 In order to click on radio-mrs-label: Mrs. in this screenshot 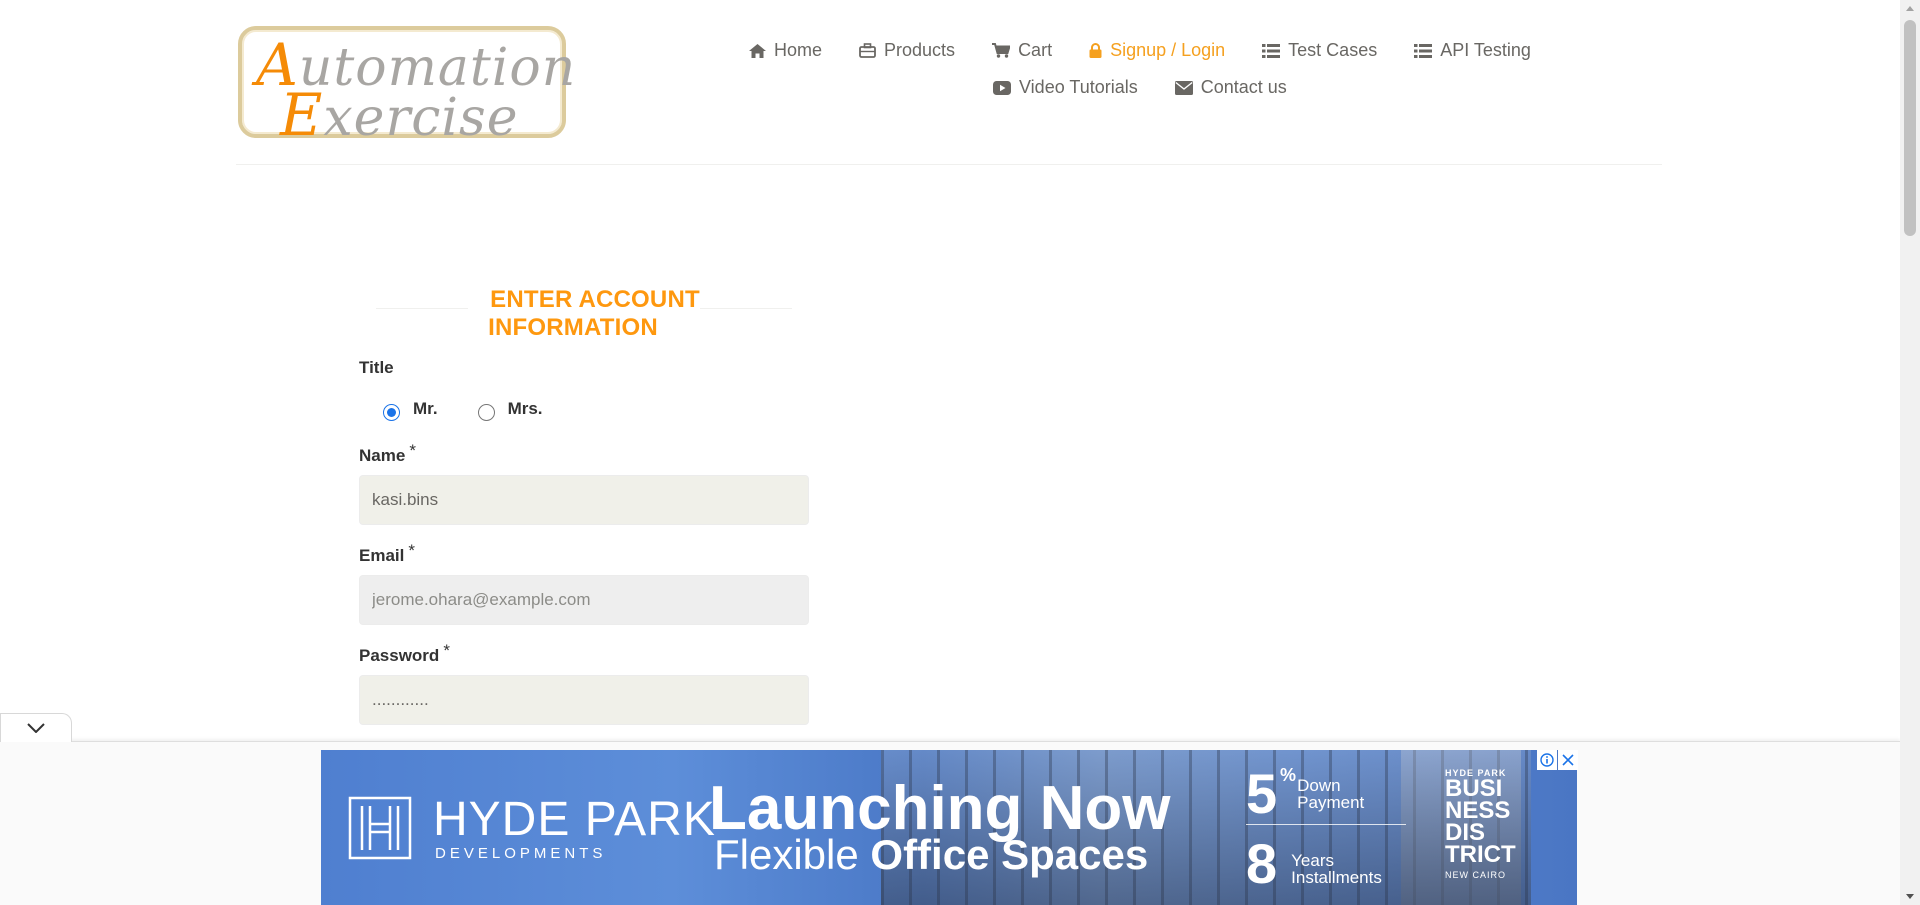, I will do `click(525, 408)`.